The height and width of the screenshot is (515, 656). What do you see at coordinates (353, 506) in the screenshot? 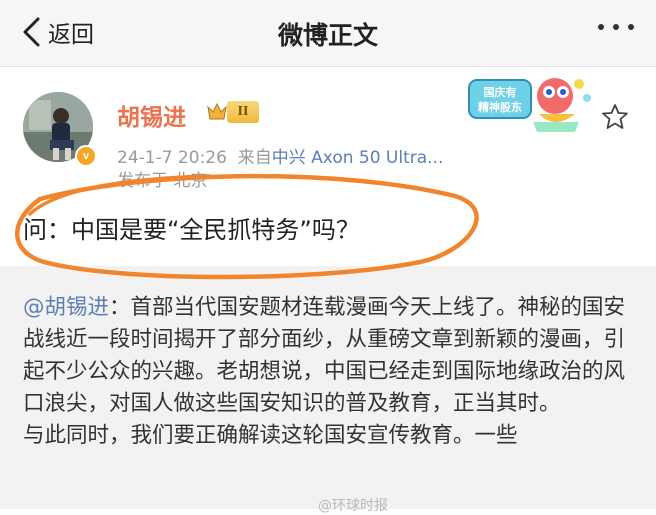
I see `watermark: @环球时报` at bounding box center [353, 506].